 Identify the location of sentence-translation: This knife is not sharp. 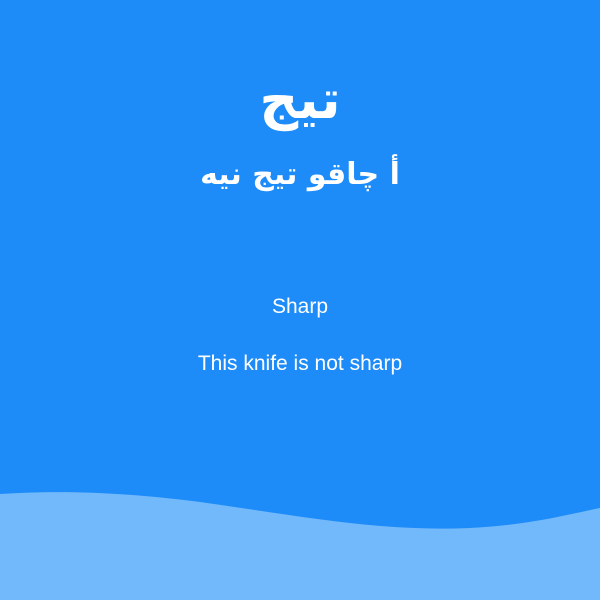
(300, 363).